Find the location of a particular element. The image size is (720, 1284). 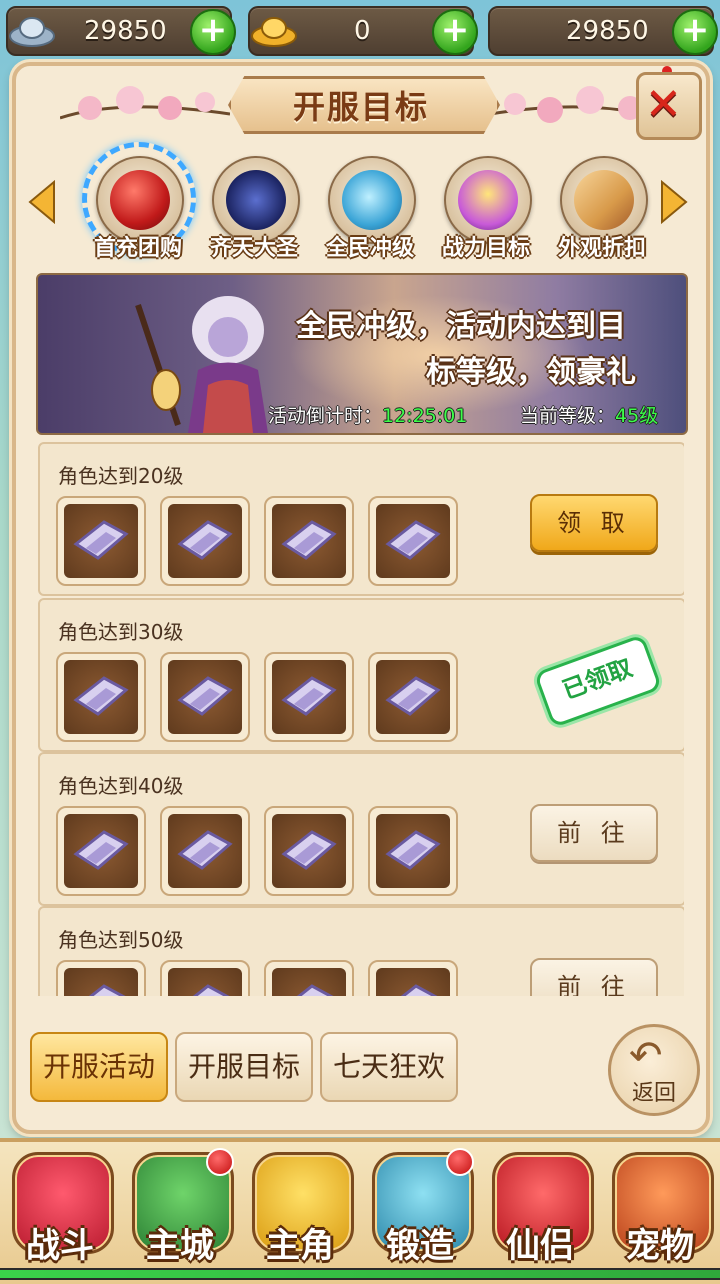

banner-headline-2: 标等级，领豪礼 is located at coordinates (531, 372).